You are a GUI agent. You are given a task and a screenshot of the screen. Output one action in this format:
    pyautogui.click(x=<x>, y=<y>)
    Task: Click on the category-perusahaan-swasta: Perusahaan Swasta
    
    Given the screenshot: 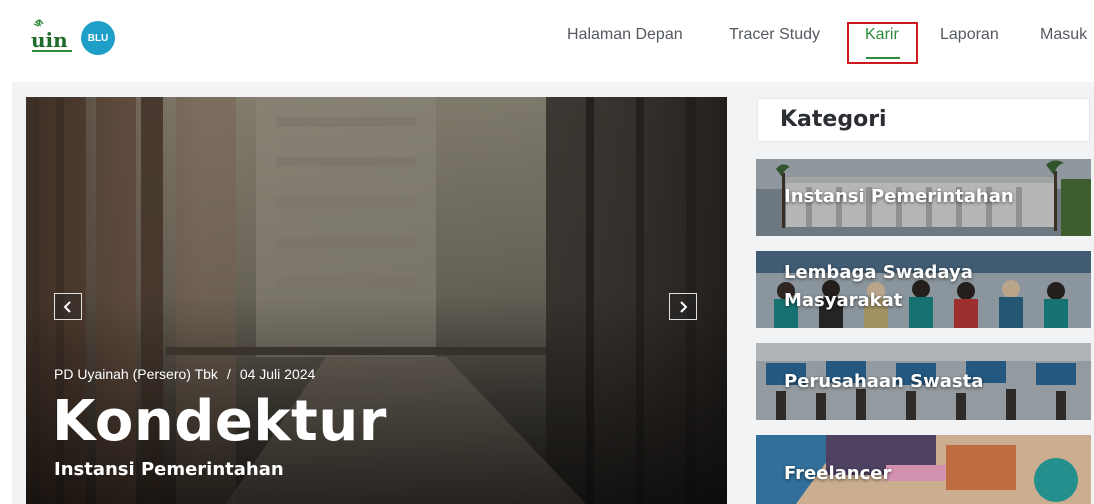 What is the action you would take?
    pyautogui.click(x=923, y=381)
    